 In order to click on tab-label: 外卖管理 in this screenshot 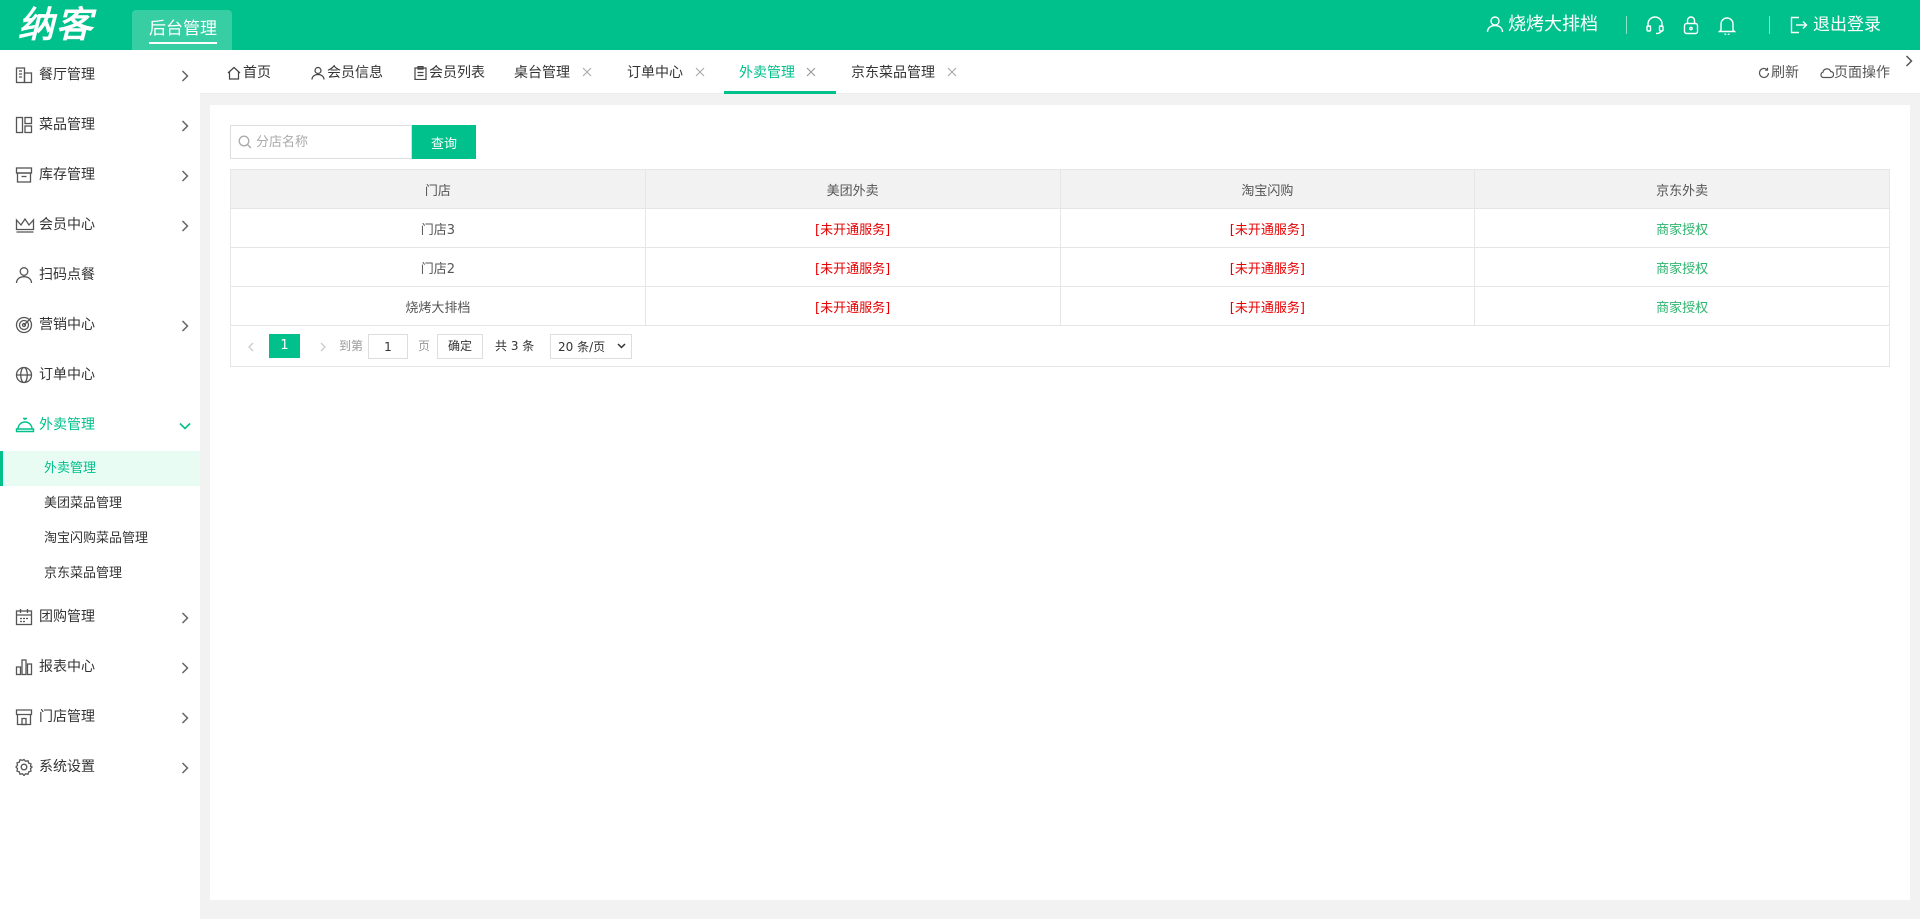, I will do `click(767, 73)`.